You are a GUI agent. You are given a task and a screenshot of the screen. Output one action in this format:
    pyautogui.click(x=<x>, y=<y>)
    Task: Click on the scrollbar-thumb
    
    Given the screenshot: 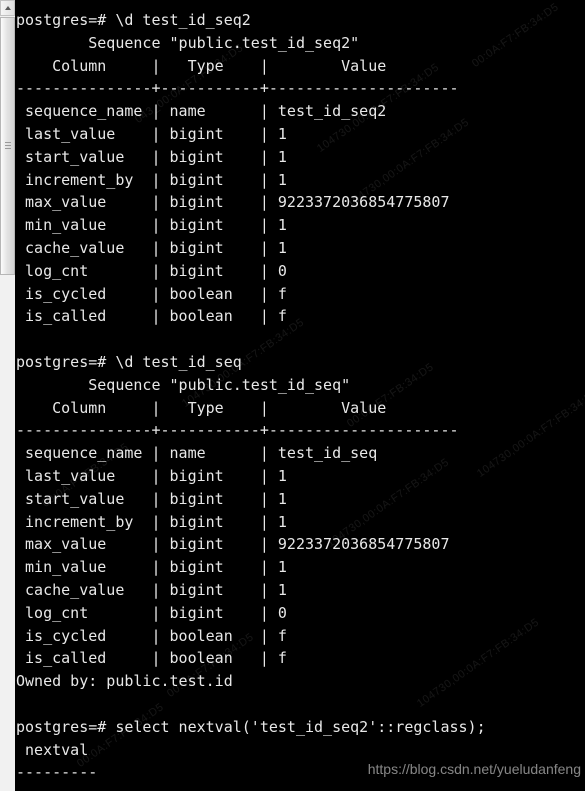 What is the action you would take?
    pyautogui.click(x=7, y=146)
    